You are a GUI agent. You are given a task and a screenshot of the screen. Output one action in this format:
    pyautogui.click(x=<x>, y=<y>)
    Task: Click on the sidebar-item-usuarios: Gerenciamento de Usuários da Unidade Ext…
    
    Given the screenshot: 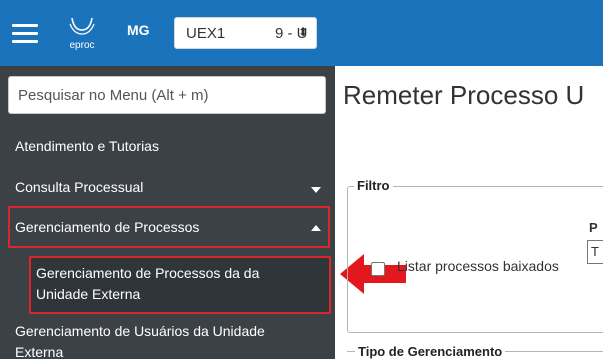 What is the action you would take?
    pyautogui.click(x=167, y=340)
    